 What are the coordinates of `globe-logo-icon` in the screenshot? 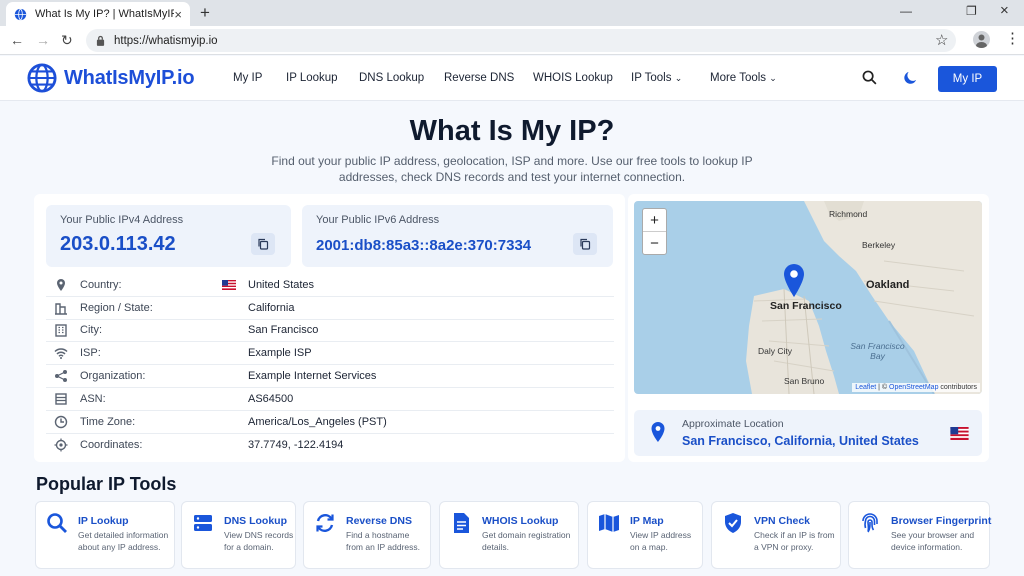 It's located at (42, 78).